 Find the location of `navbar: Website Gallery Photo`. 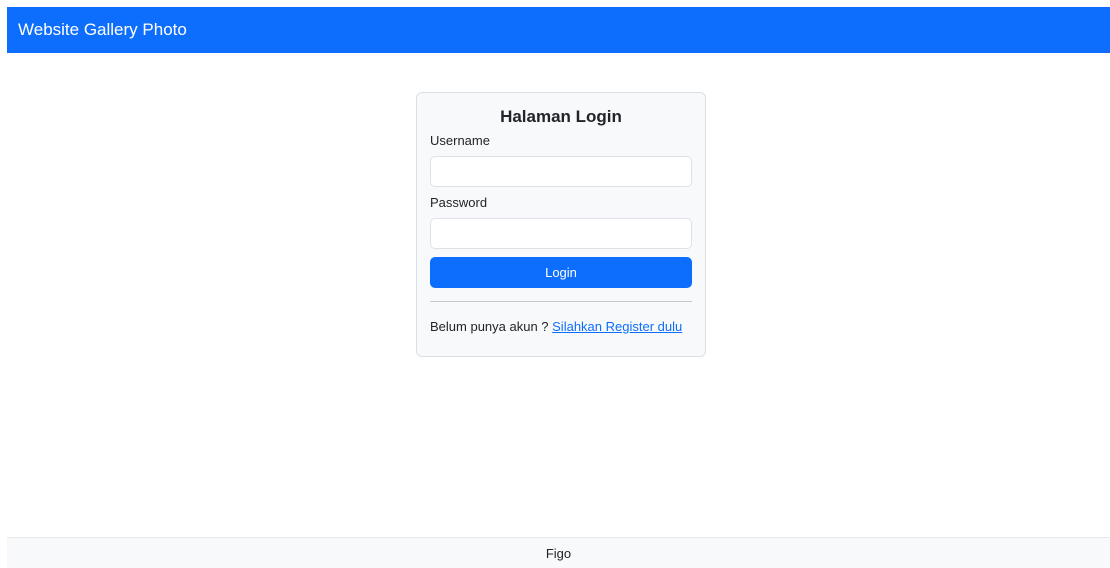

navbar: Website Gallery Photo is located at coordinates (558, 30).